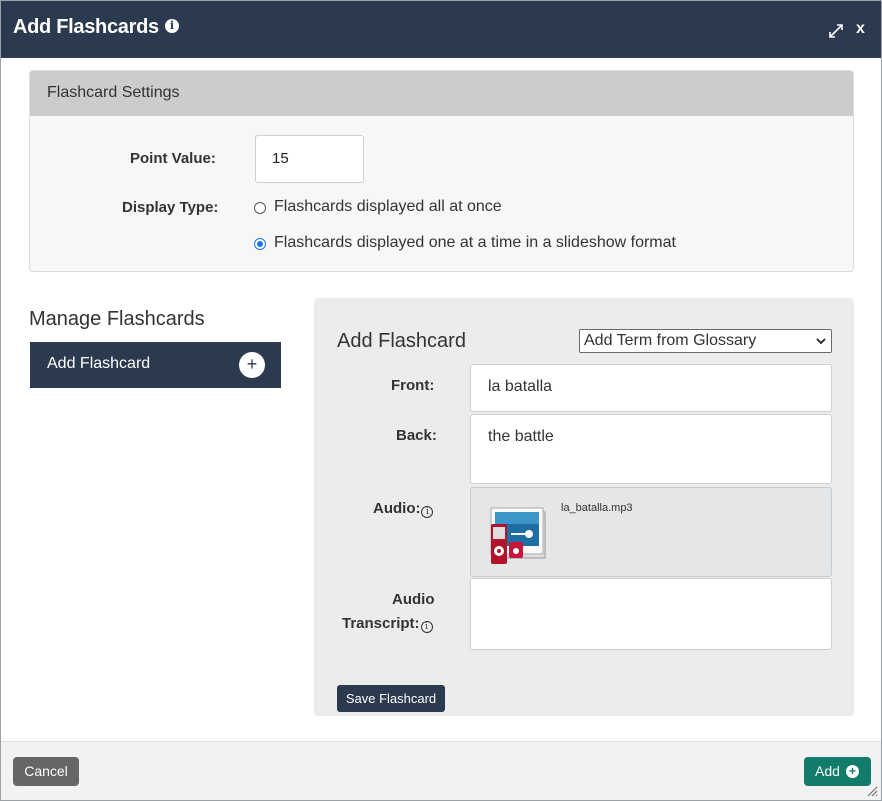 The height and width of the screenshot is (801, 882). Describe the element at coordinates (46, 771) in the screenshot. I see `cancel-button: Cancel` at that location.